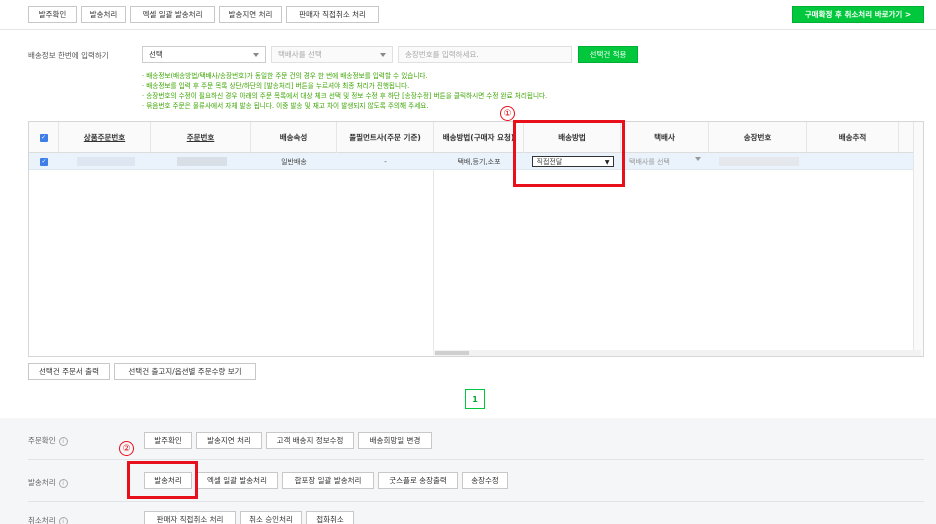 The height and width of the screenshot is (524, 936). What do you see at coordinates (42, 440) in the screenshot?
I see `section-title-text: 주문확인` at bounding box center [42, 440].